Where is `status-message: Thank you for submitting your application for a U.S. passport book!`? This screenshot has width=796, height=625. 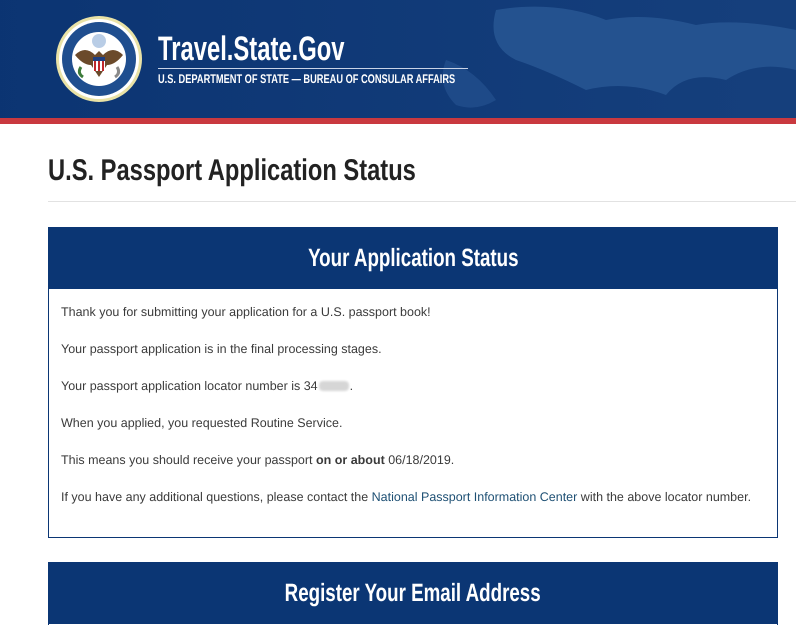
status-message: Thank you for submitting your application for a U.S. passport book! is located at coordinates (246, 312).